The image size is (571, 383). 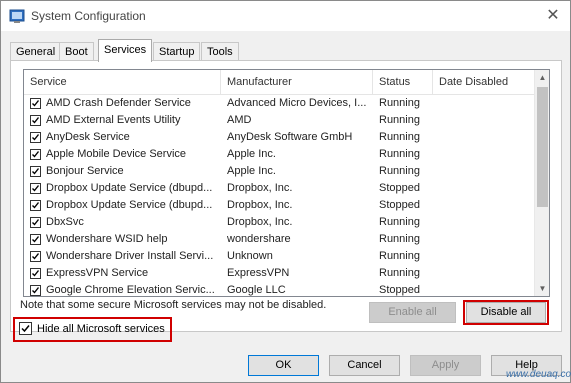 I want to click on tab-general: General, so click(x=36, y=51).